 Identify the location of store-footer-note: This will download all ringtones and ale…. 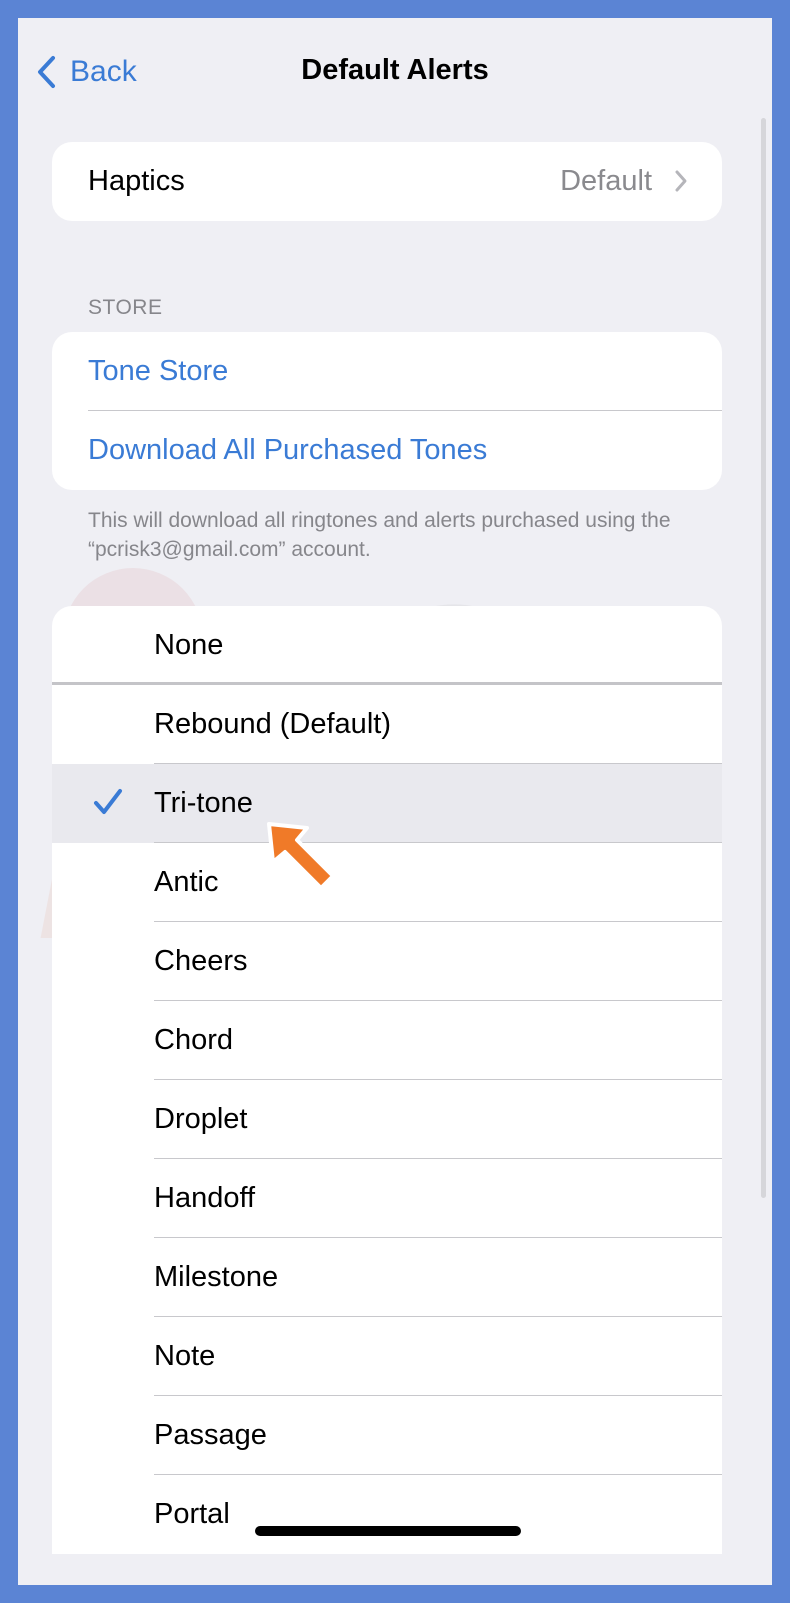
(379, 535).